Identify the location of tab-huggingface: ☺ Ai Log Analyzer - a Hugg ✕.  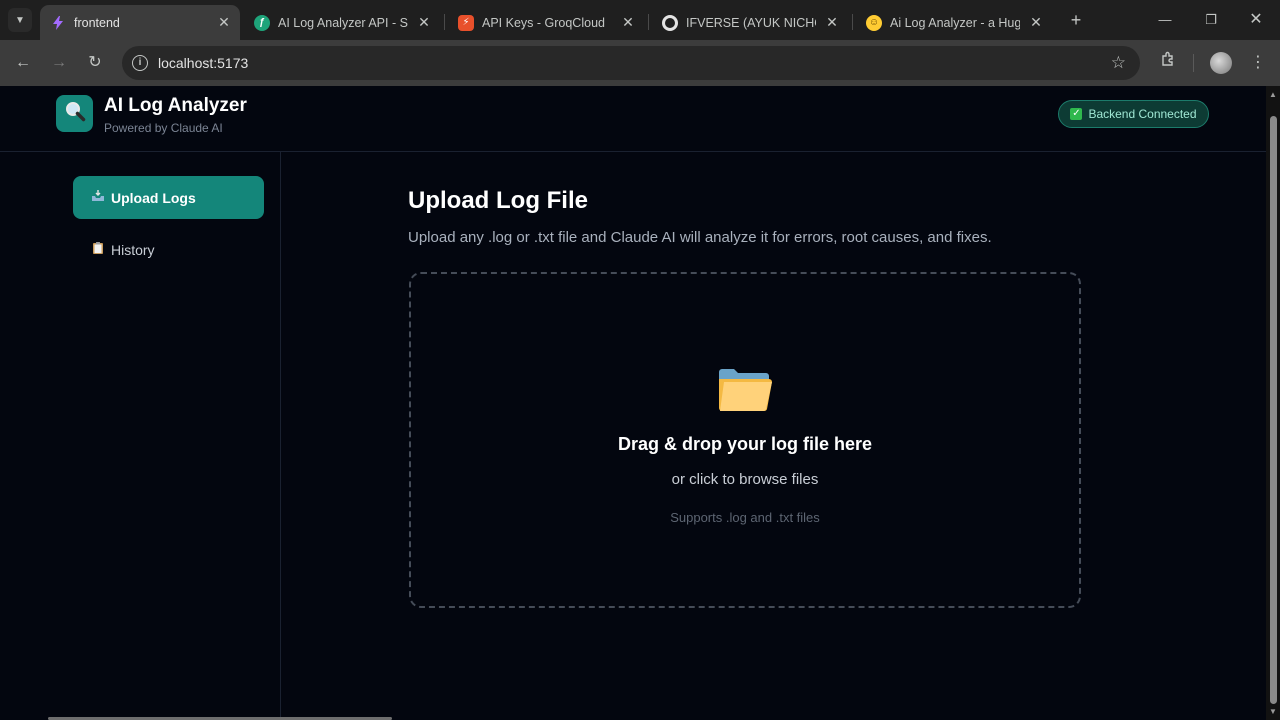
(954, 22).